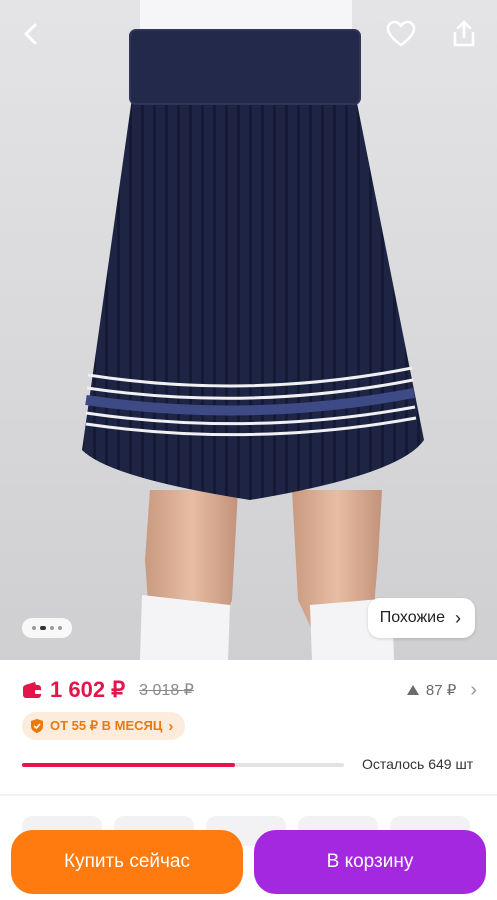 This screenshot has width=497, height=900. I want to click on share-icon, so click(464, 33).